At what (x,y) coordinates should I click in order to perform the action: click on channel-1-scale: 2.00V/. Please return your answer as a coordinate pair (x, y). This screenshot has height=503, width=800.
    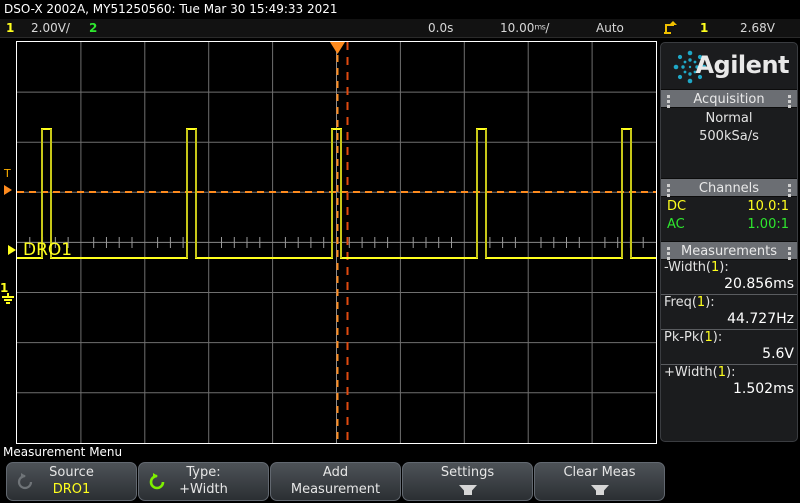
    Looking at the image, I should click on (50, 28).